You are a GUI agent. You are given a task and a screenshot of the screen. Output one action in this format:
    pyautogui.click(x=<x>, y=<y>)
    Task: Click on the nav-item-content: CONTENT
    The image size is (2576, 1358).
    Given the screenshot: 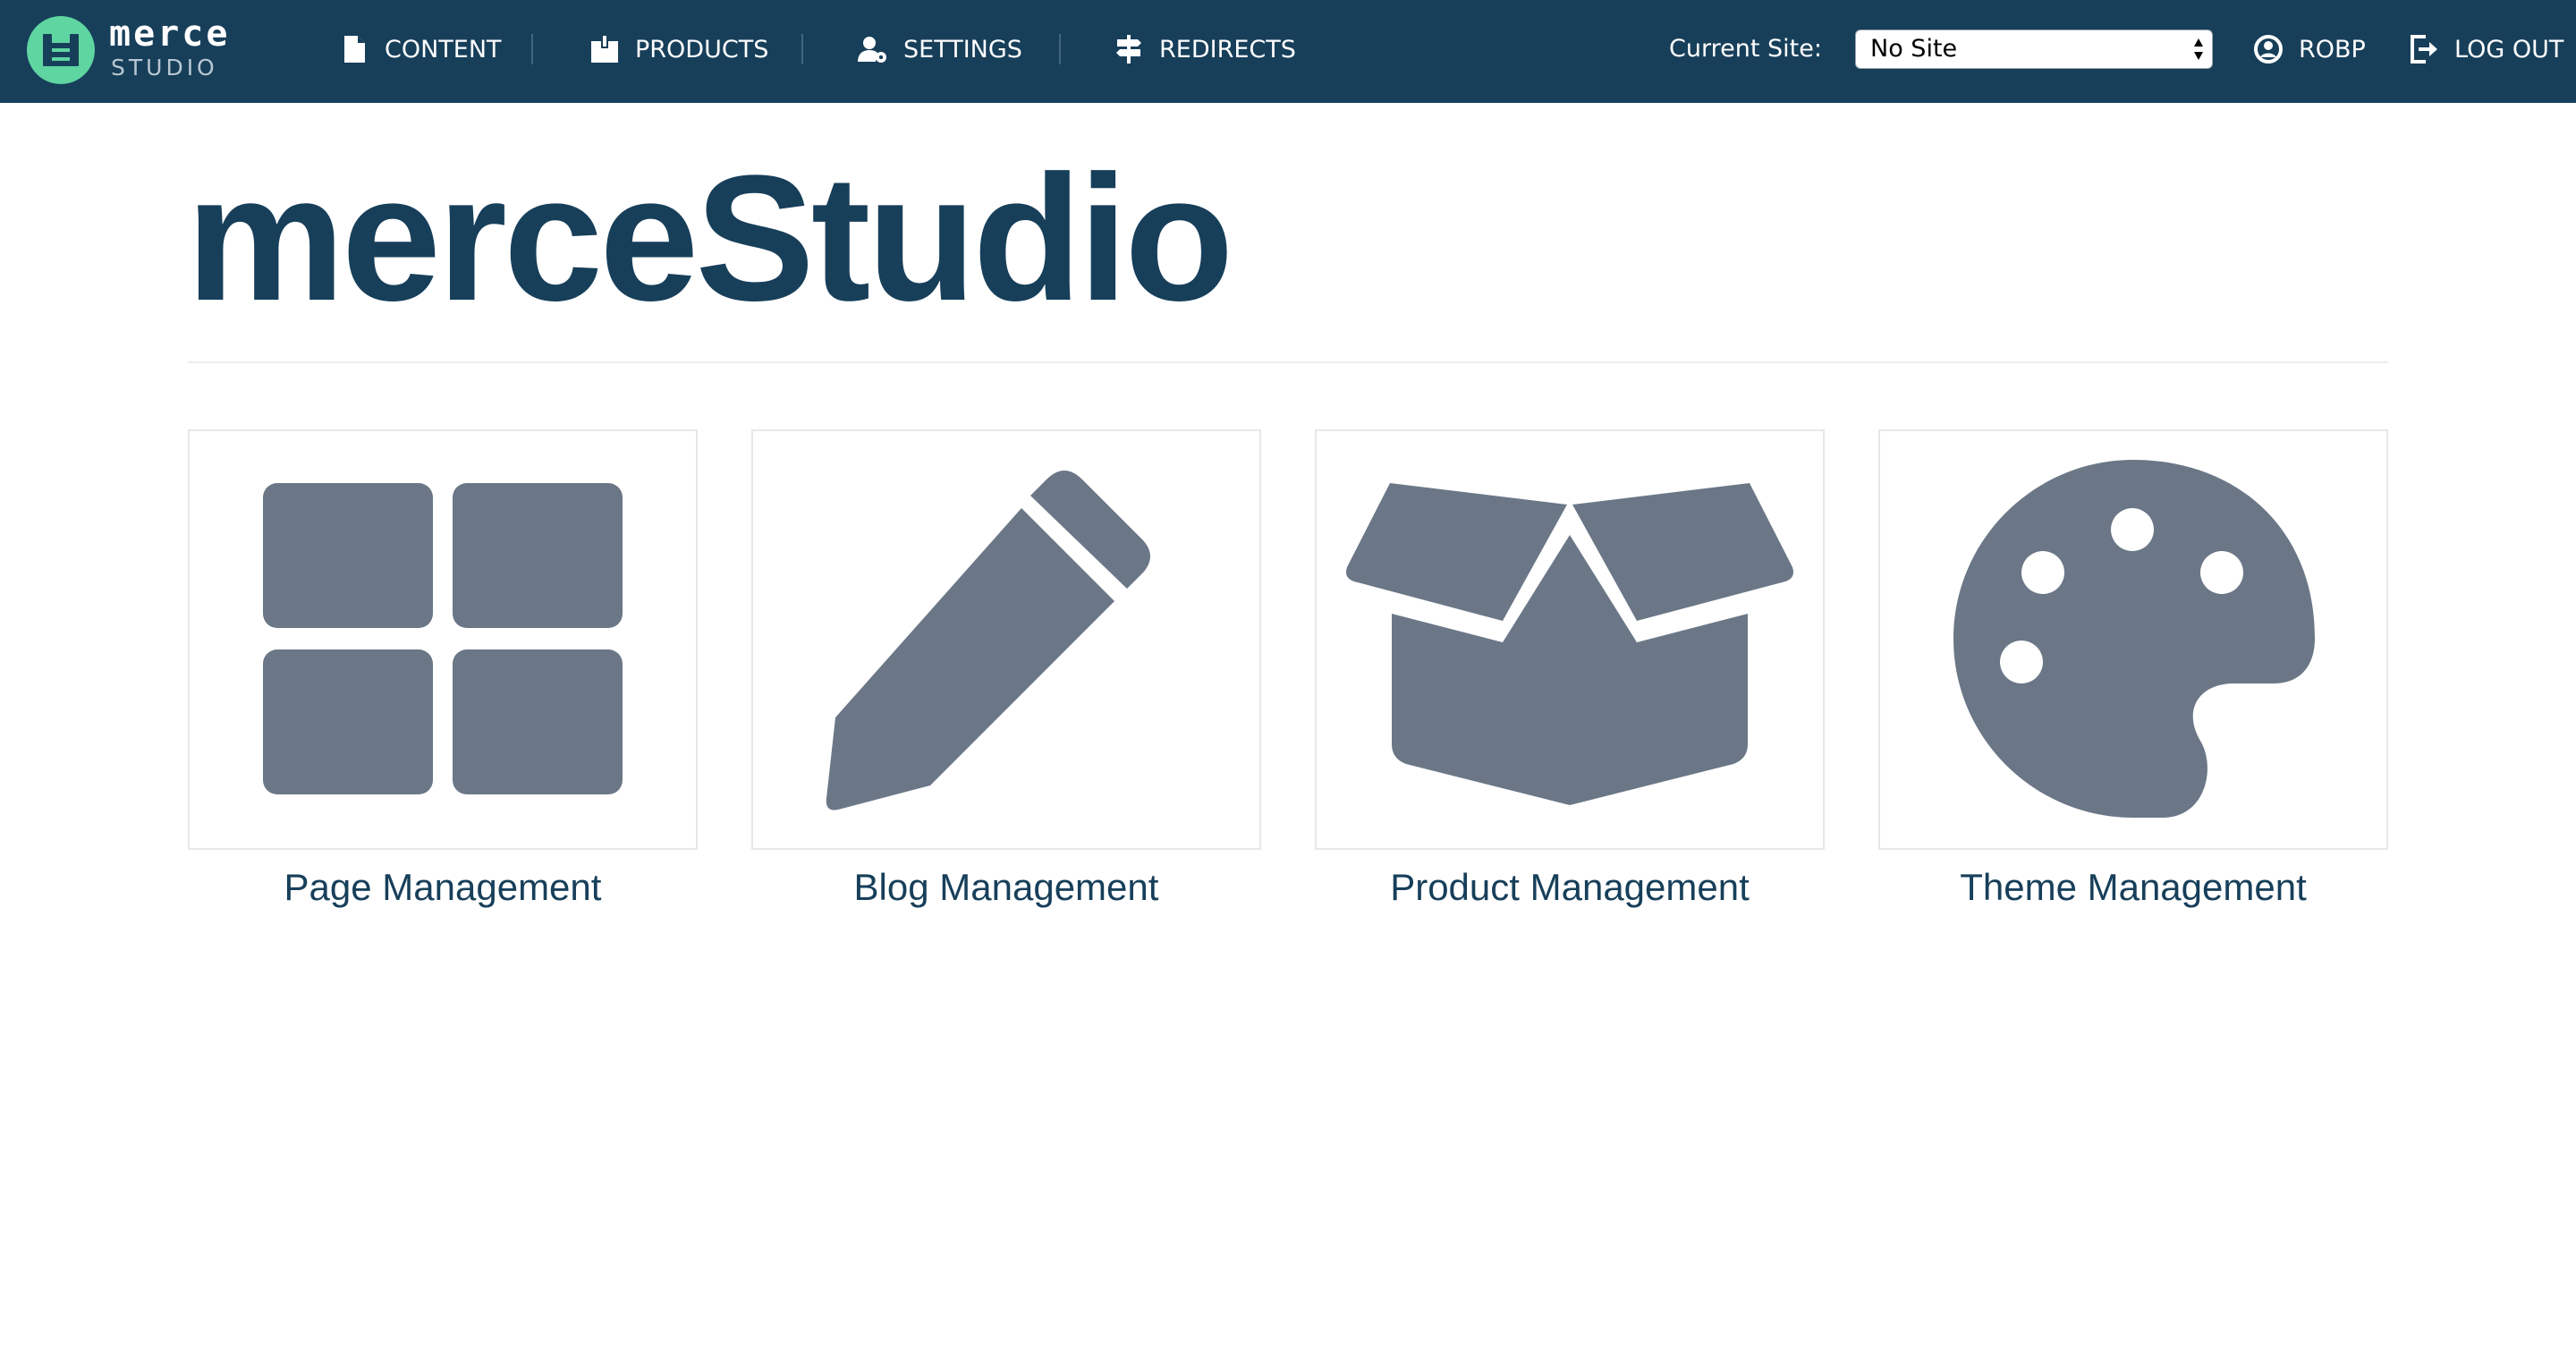 What is the action you would take?
    pyautogui.click(x=420, y=49)
    